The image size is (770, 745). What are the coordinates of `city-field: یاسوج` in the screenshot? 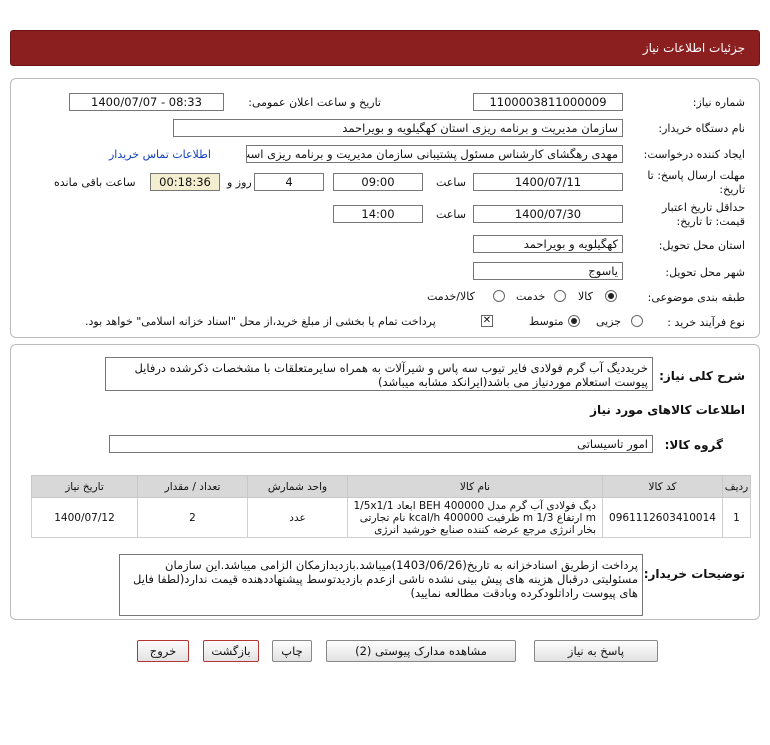 It's located at (548, 271).